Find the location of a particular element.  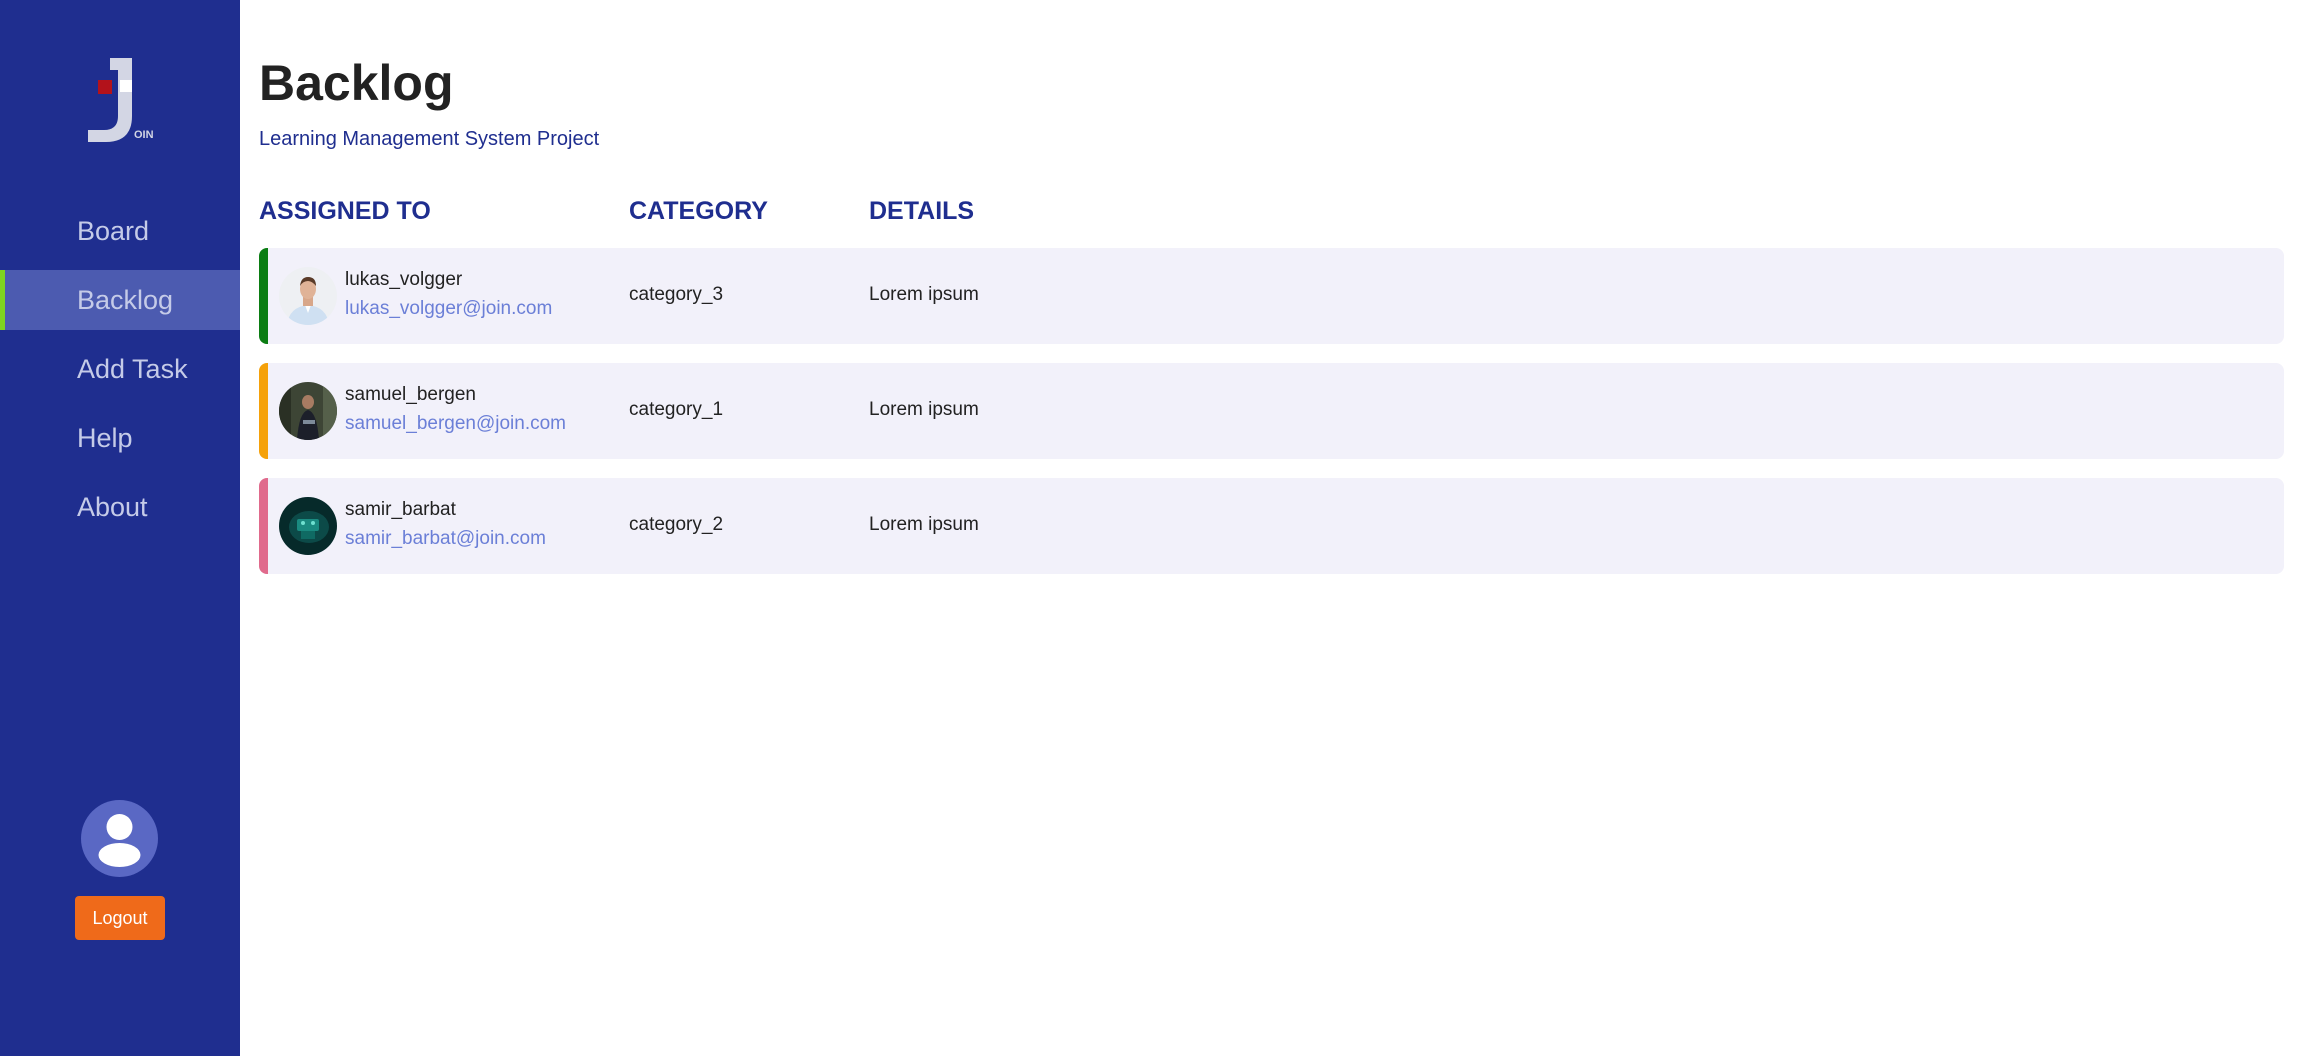

nav-item-label: Help is located at coordinates (105, 437).